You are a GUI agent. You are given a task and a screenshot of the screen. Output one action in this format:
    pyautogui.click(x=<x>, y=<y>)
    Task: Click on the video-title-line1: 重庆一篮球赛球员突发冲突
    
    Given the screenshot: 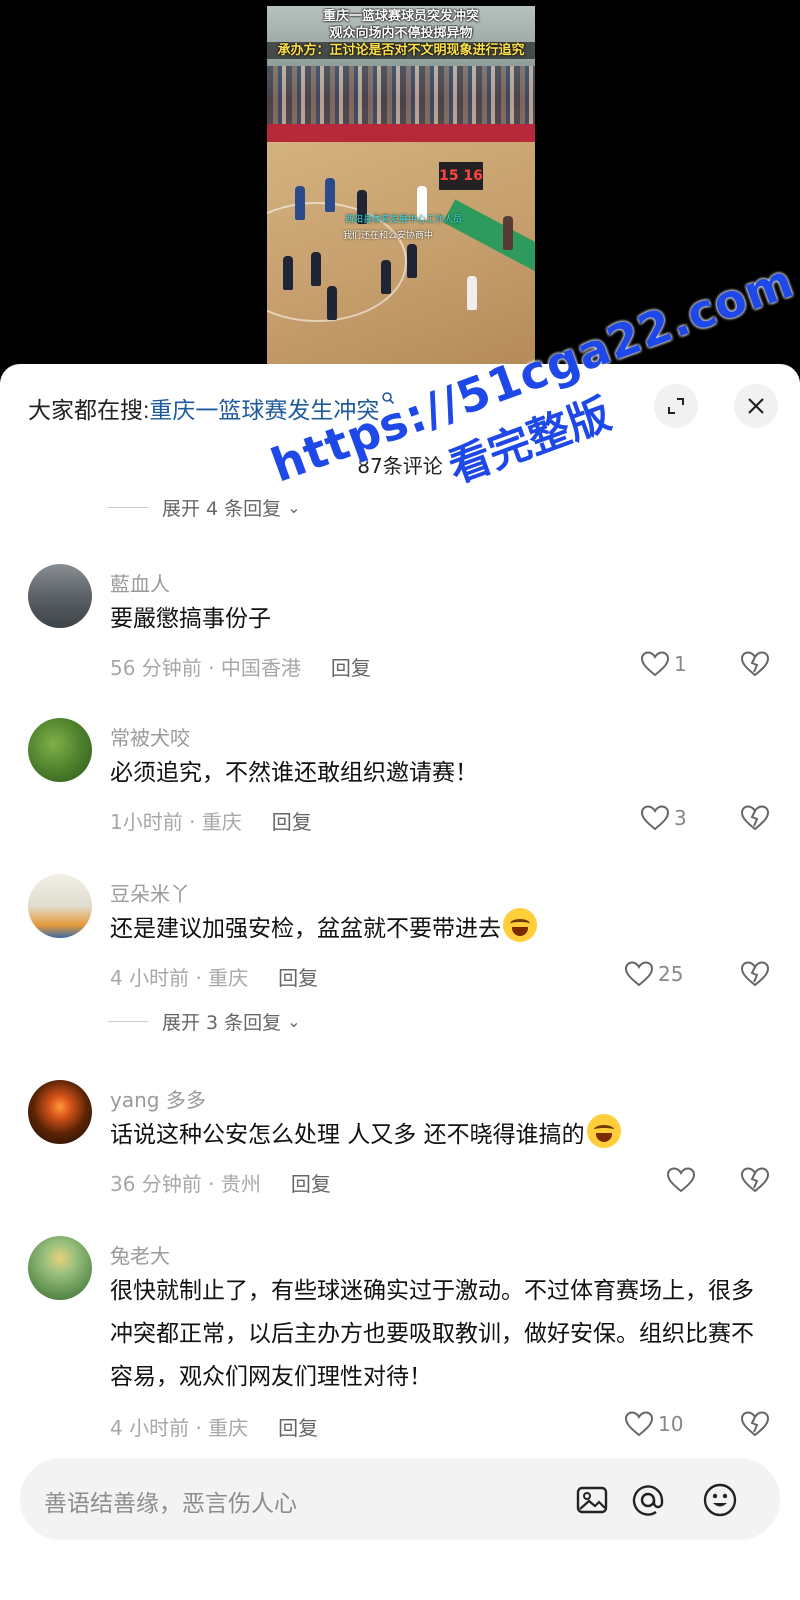 What is the action you would take?
    pyautogui.click(x=400, y=16)
    